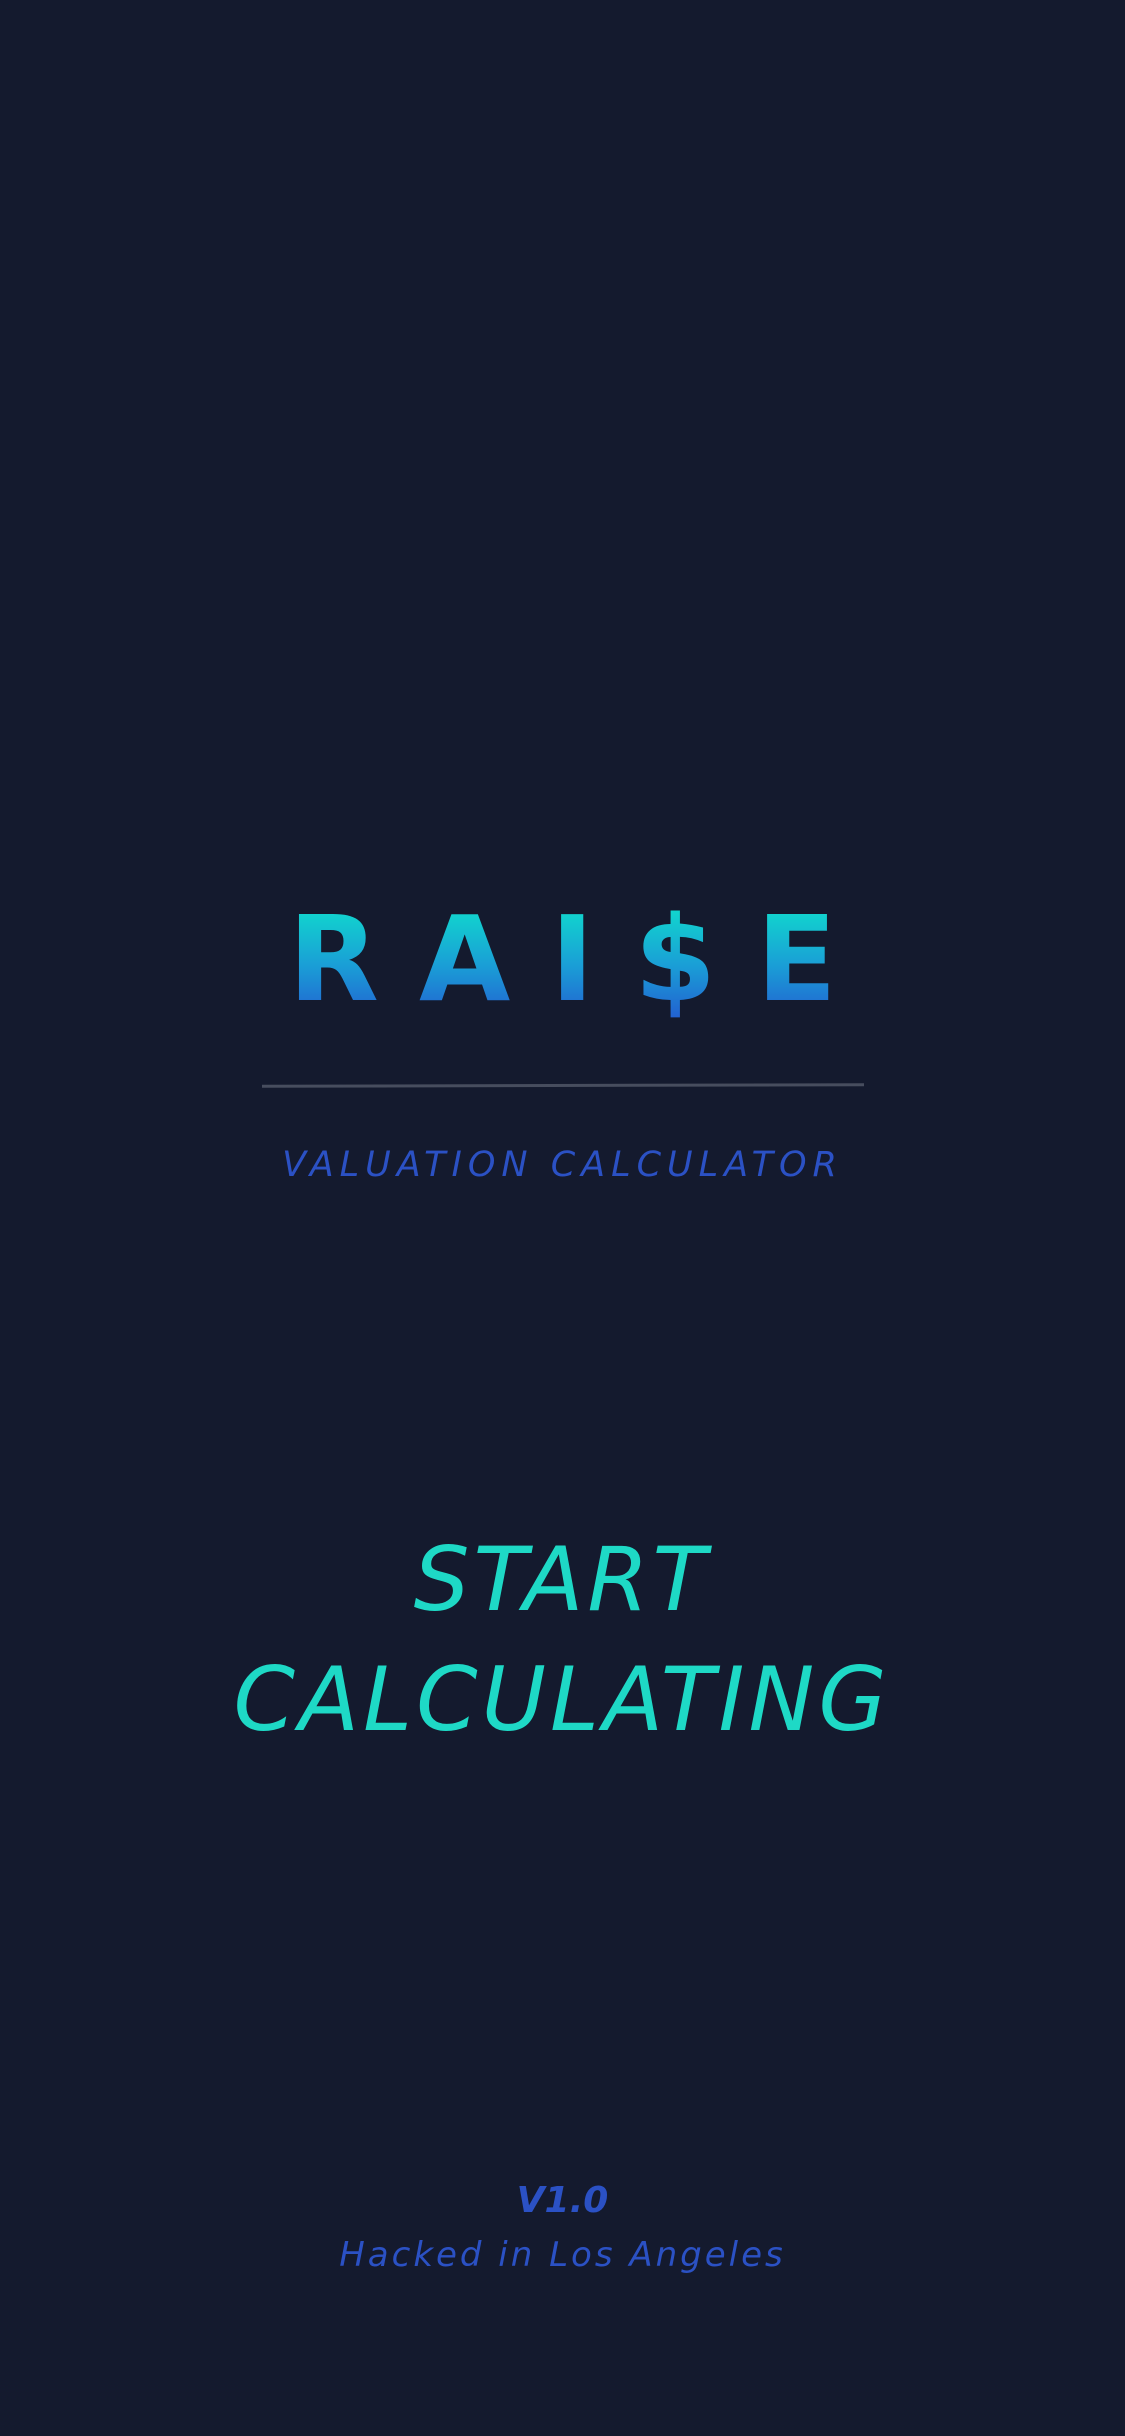 The height and width of the screenshot is (2436, 1125). I want to click on start-calculating-line-2: CALCULATING, so click(562, 1699).